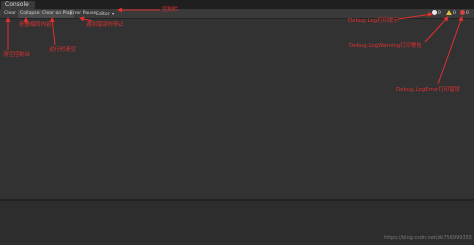 This screenshot has height=245, width=474. What do you see at coordinates (385, 46) in the screenshot?
I see `annotation-warning: Debug.LogWarning打印警告` at bounding box center [385, 46].